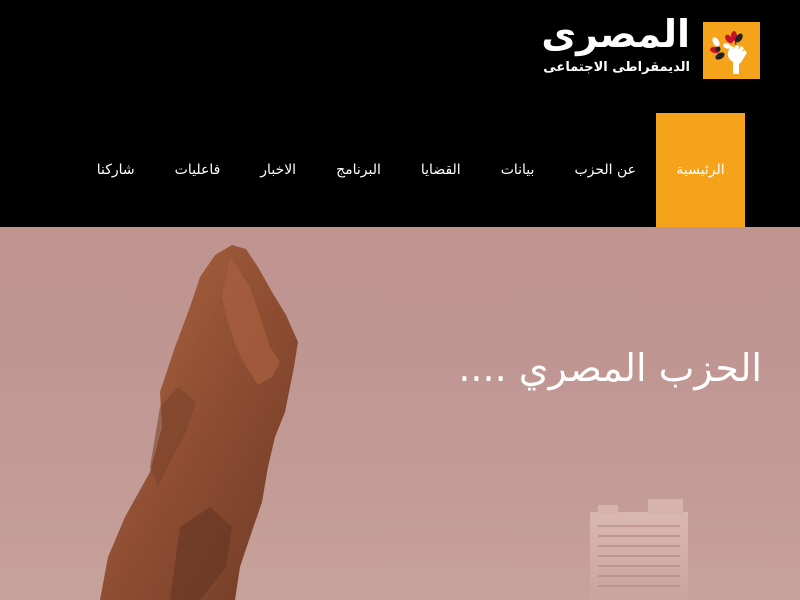 This screenshot has width=800, height=600. Describe the element at coordinates (616, 34) in the screenshot. I see `logo-name: المصرى` at that location.